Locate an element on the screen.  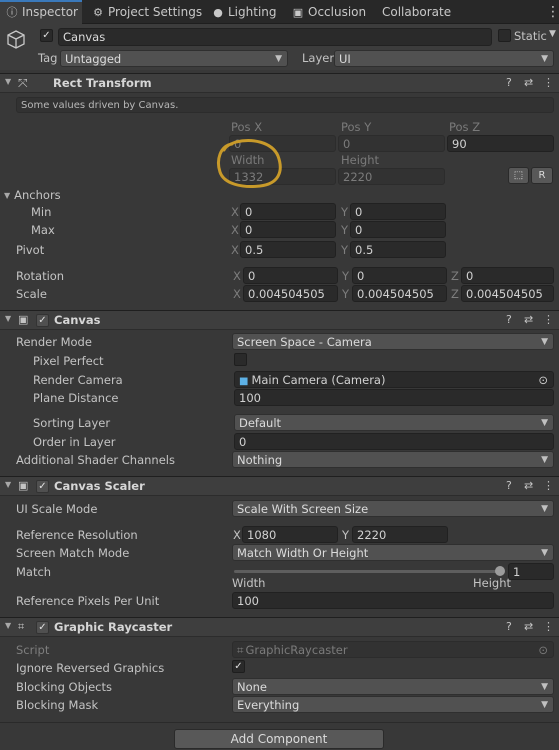
ref-resolution-y: 2220 is located at coordinates (400, 534).